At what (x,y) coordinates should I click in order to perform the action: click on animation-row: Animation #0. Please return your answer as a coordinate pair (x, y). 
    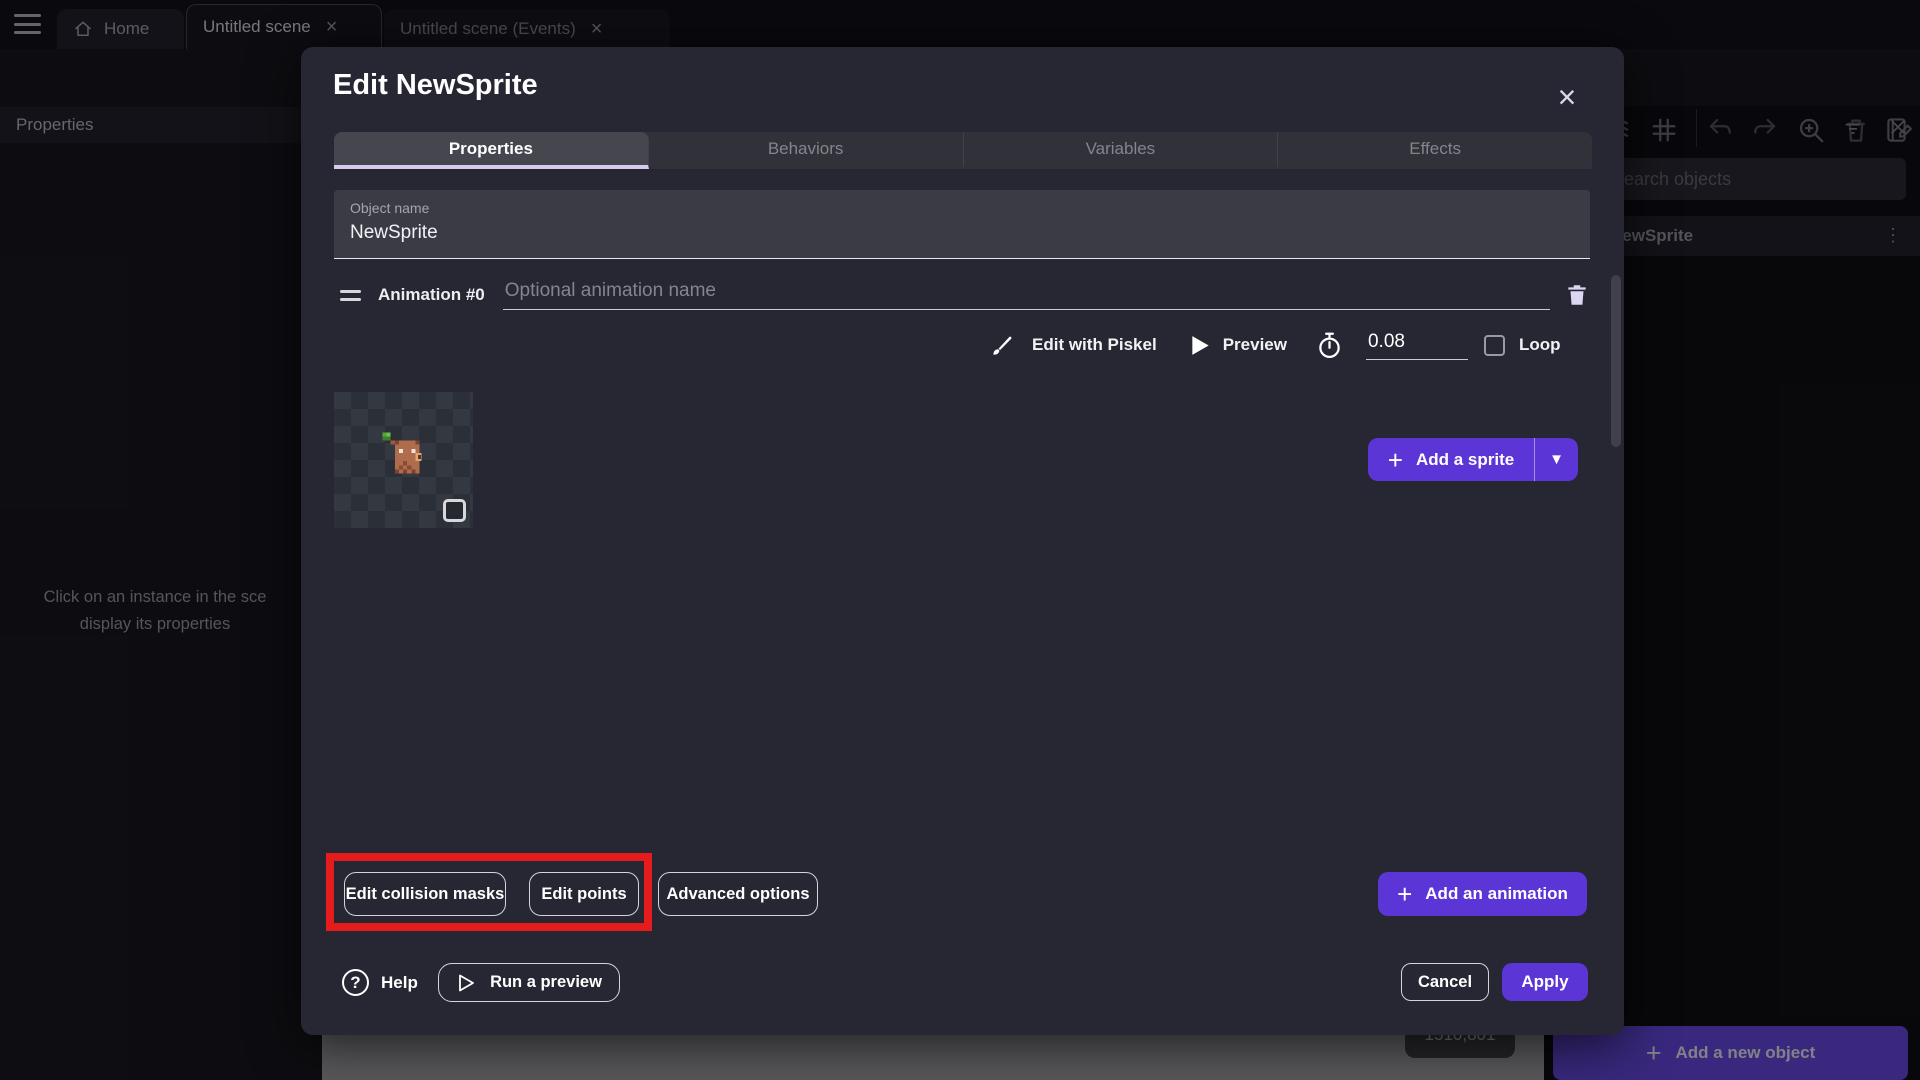
    Looking at the image, I should click on (962, 295).